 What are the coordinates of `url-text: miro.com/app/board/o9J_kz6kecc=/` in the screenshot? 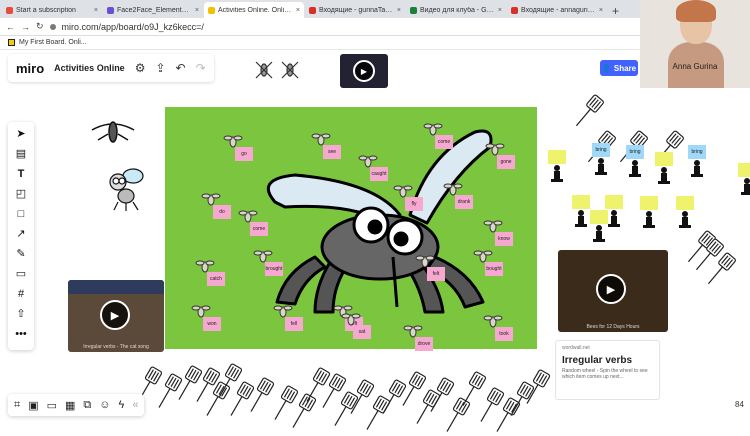 It's located at (133, 27).